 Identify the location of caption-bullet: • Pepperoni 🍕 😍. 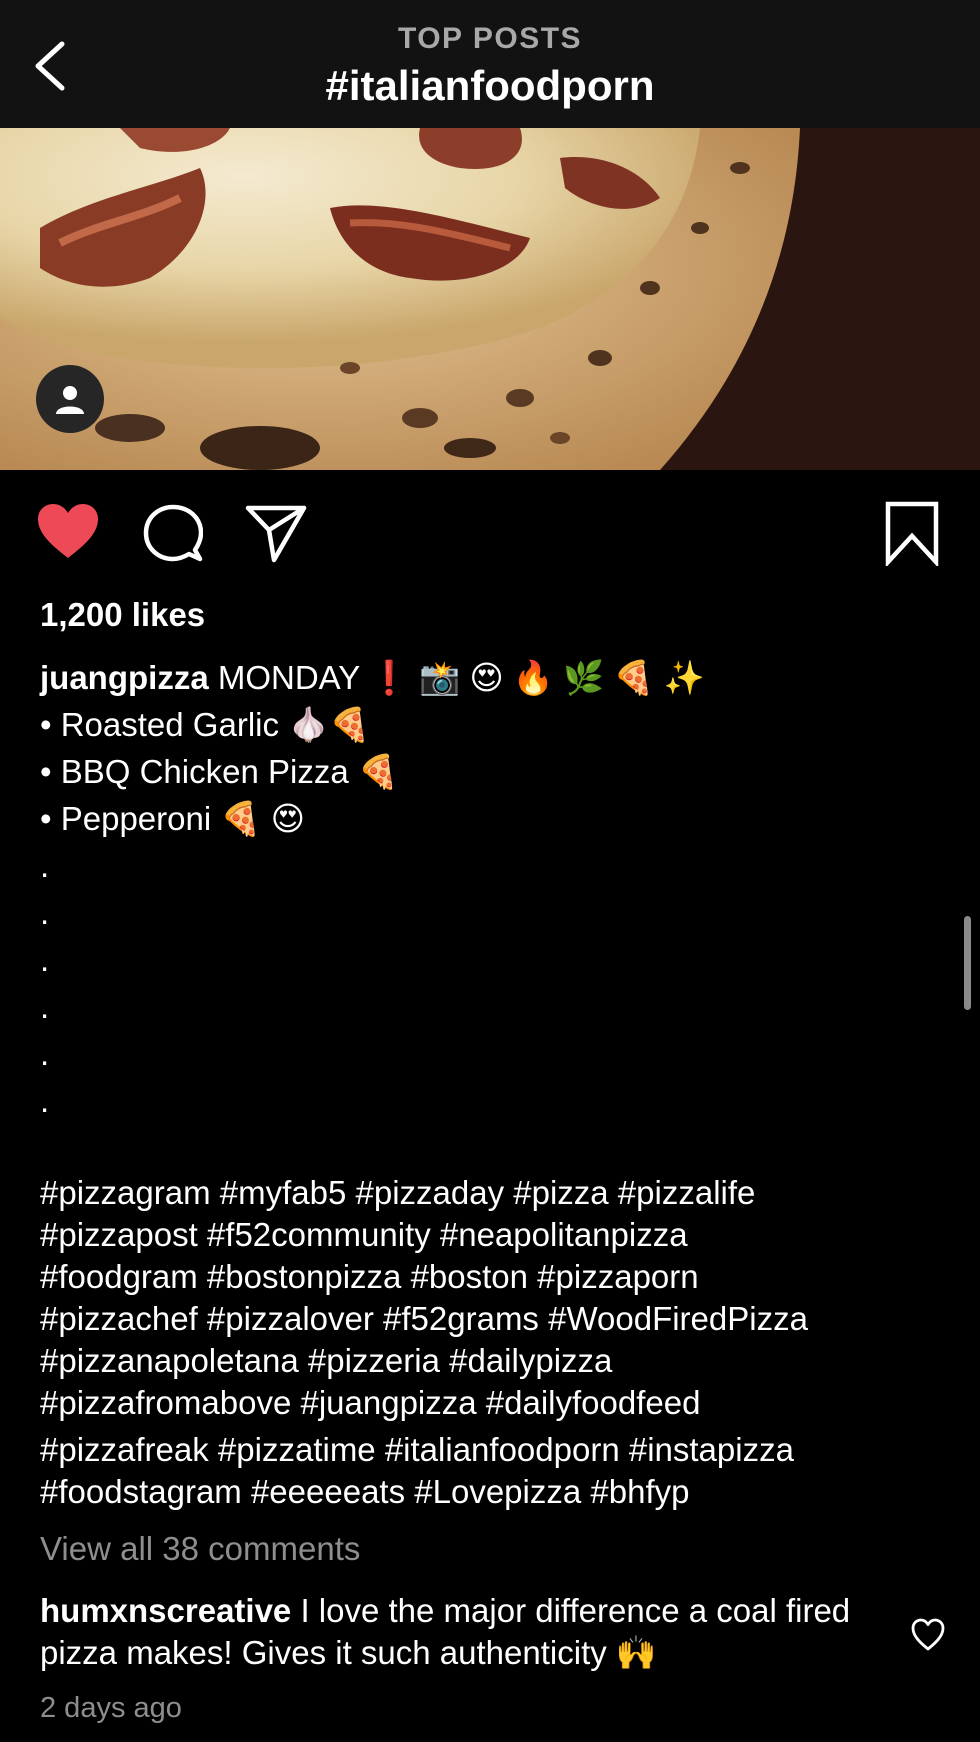
(172, 818).